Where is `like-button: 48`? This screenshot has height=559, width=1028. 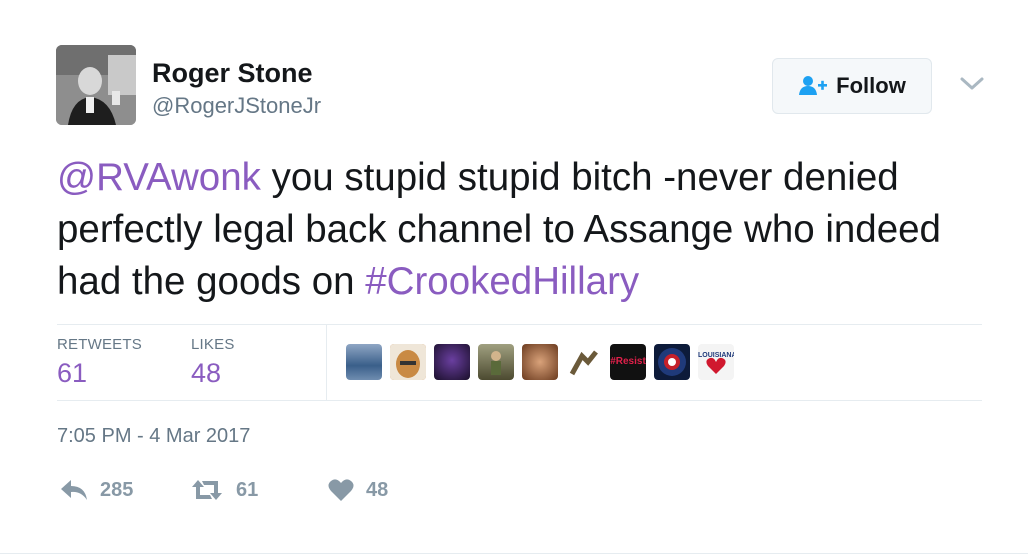 like-button: 48 is located at coordinates (358, 490).